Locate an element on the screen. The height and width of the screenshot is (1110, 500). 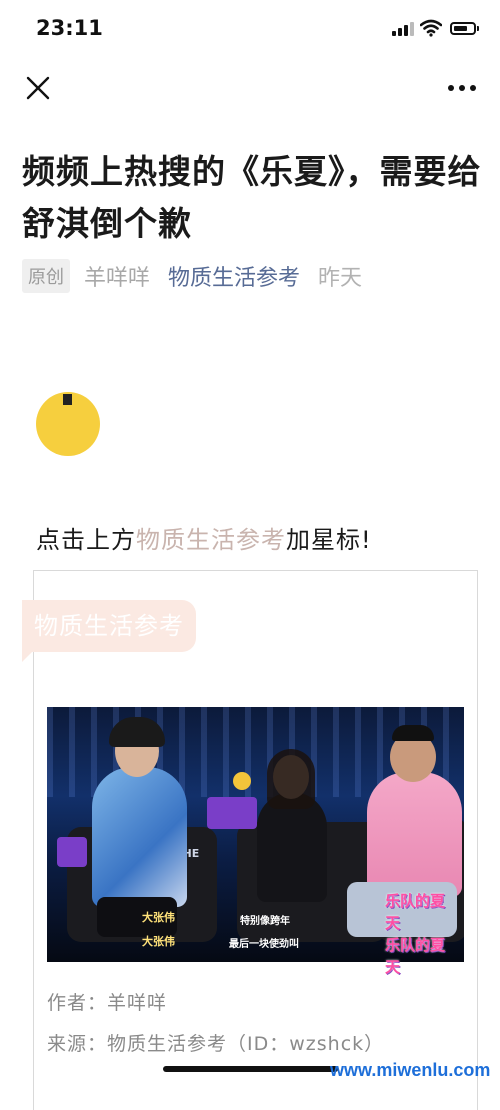
star-prefix: 点击上方 is located at coordinates (86, 540).